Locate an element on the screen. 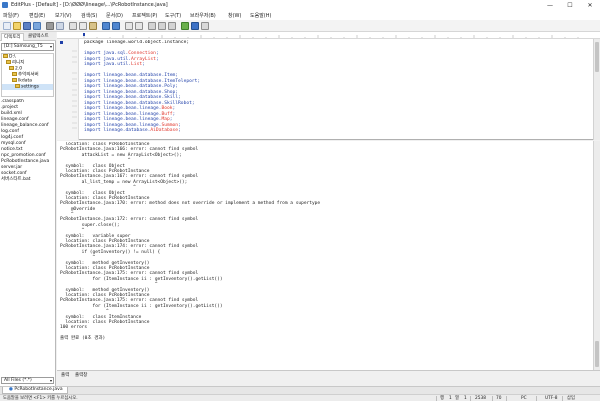  list-item: 서버스타트.bat is located at coordinates (27, 180).